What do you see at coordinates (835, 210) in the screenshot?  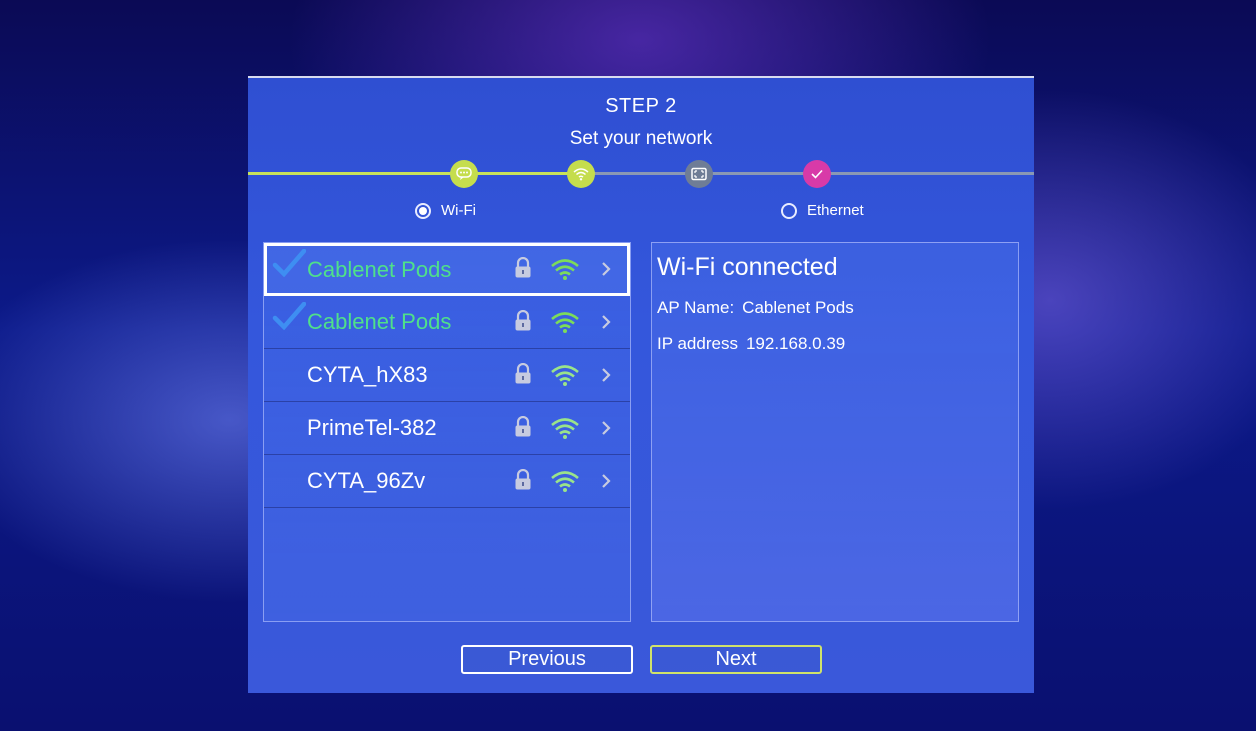 I see `radio-ethernet-label: Ethernet` at bounding box center [835, 210].